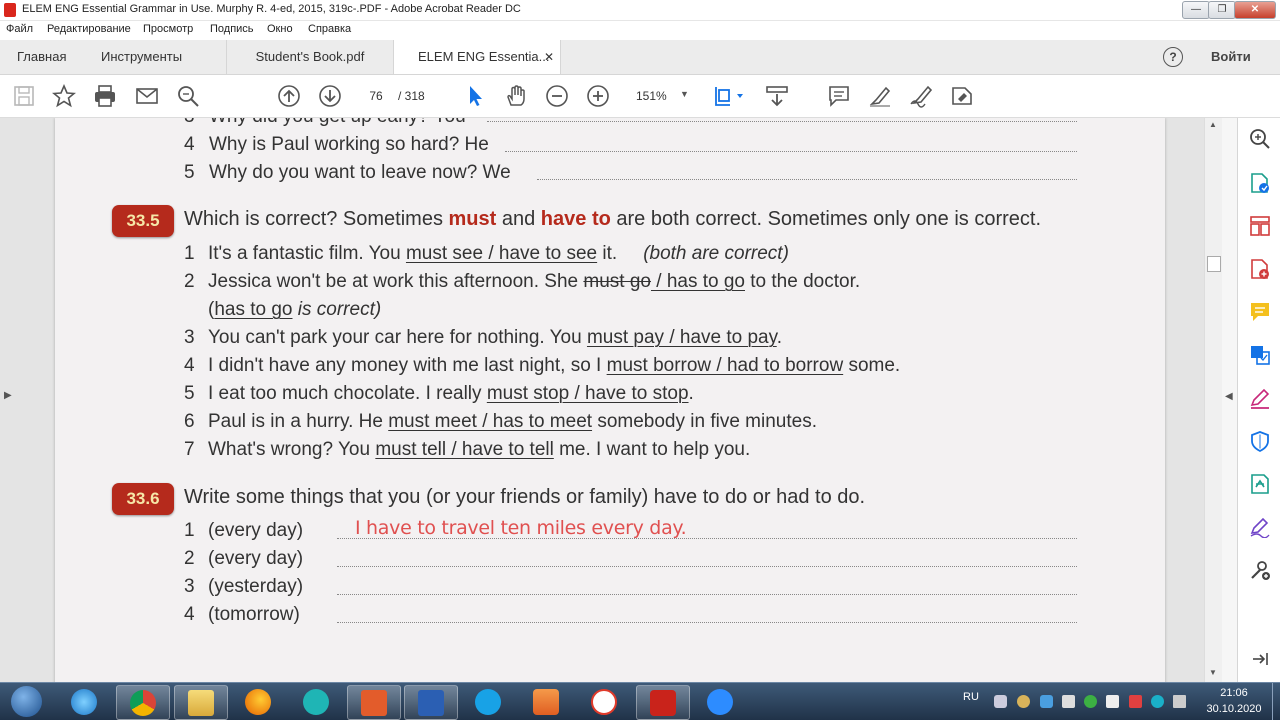 The height and width of the screenshot is (720, 1280). Describe the element at coordinates (329, 29) in the screenshot. I see `menu-help: Справка` at that location.